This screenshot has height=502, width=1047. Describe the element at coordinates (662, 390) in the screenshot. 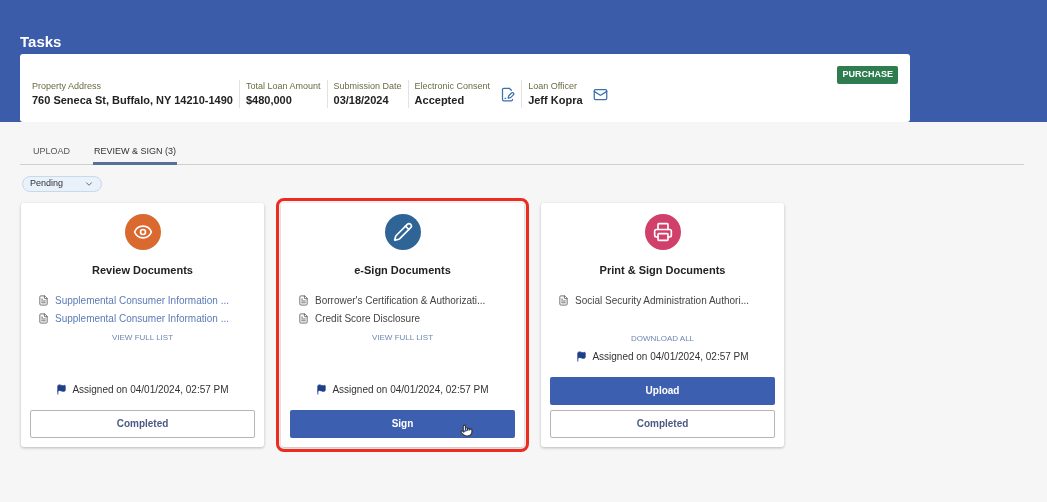

I see `primary-button: Upload` at that location.